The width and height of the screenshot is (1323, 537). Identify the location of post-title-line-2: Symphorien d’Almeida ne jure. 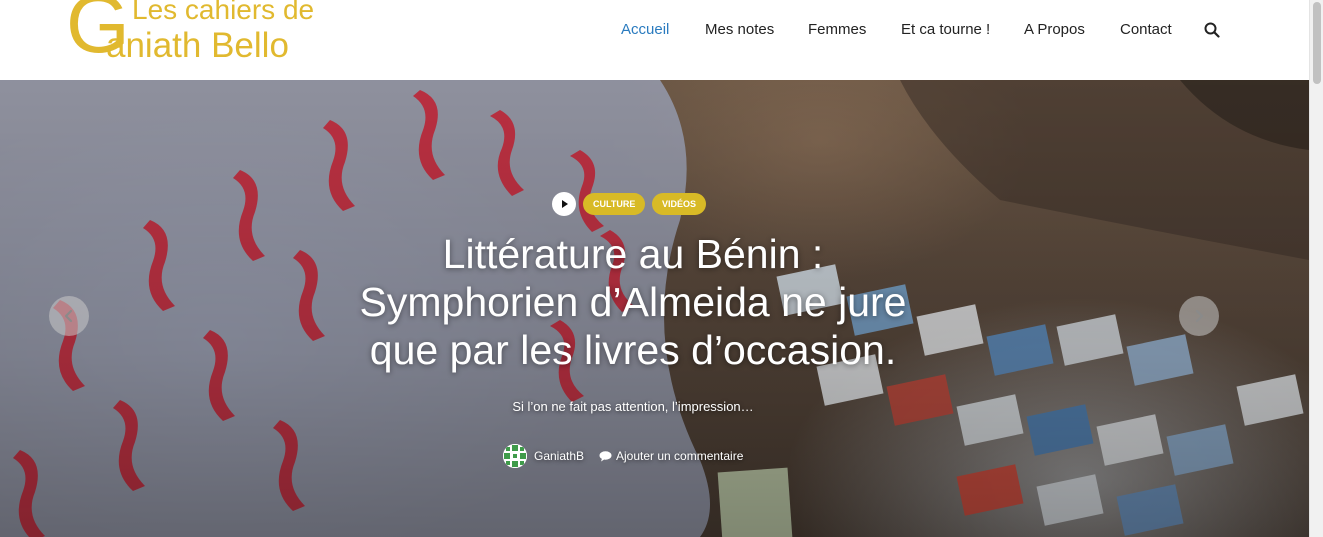
(633, 302).